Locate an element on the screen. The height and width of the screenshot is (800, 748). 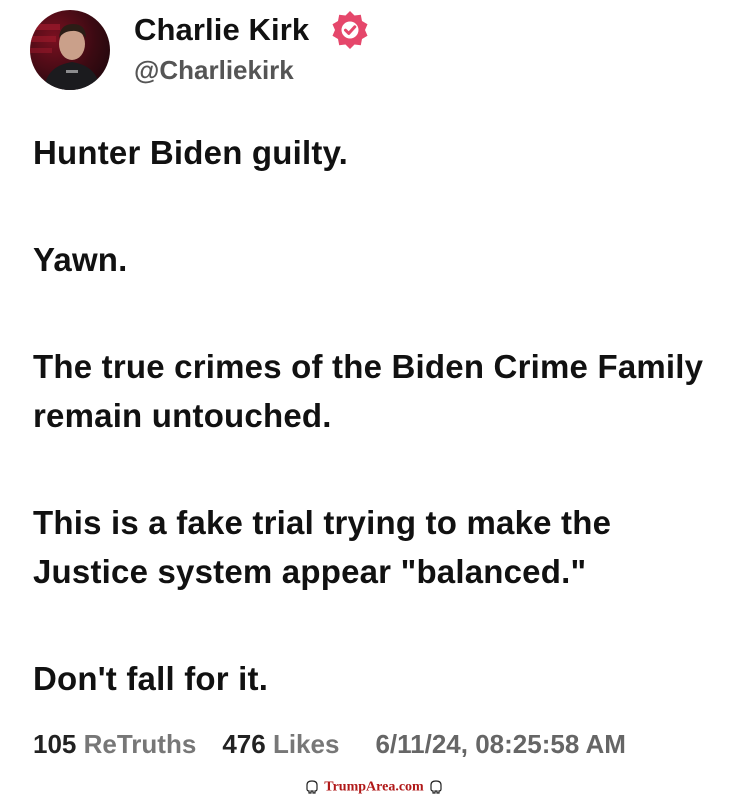
post-paragraph: Yawn. is located at coordinates (80, 259).